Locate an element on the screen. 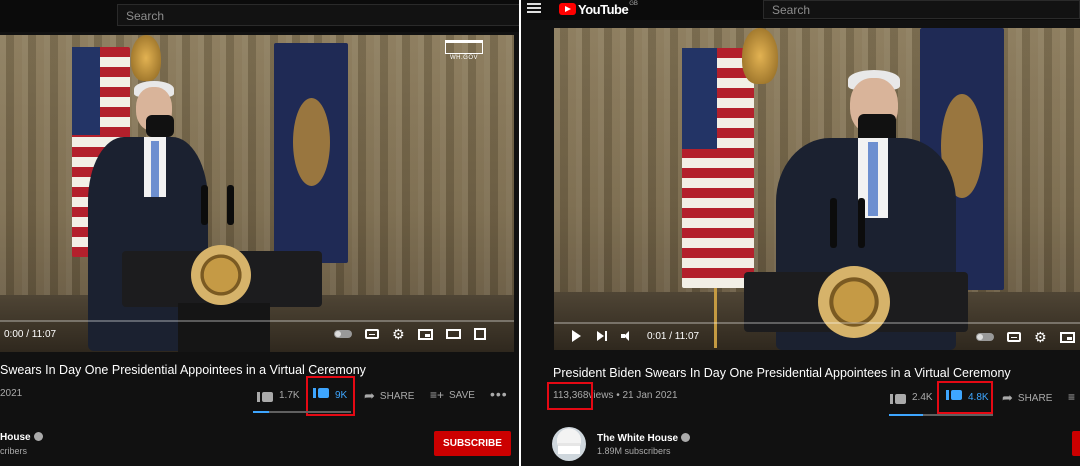 The image size is (1080, 466). like-button: 1.7K is located at coordinates (278, 395).